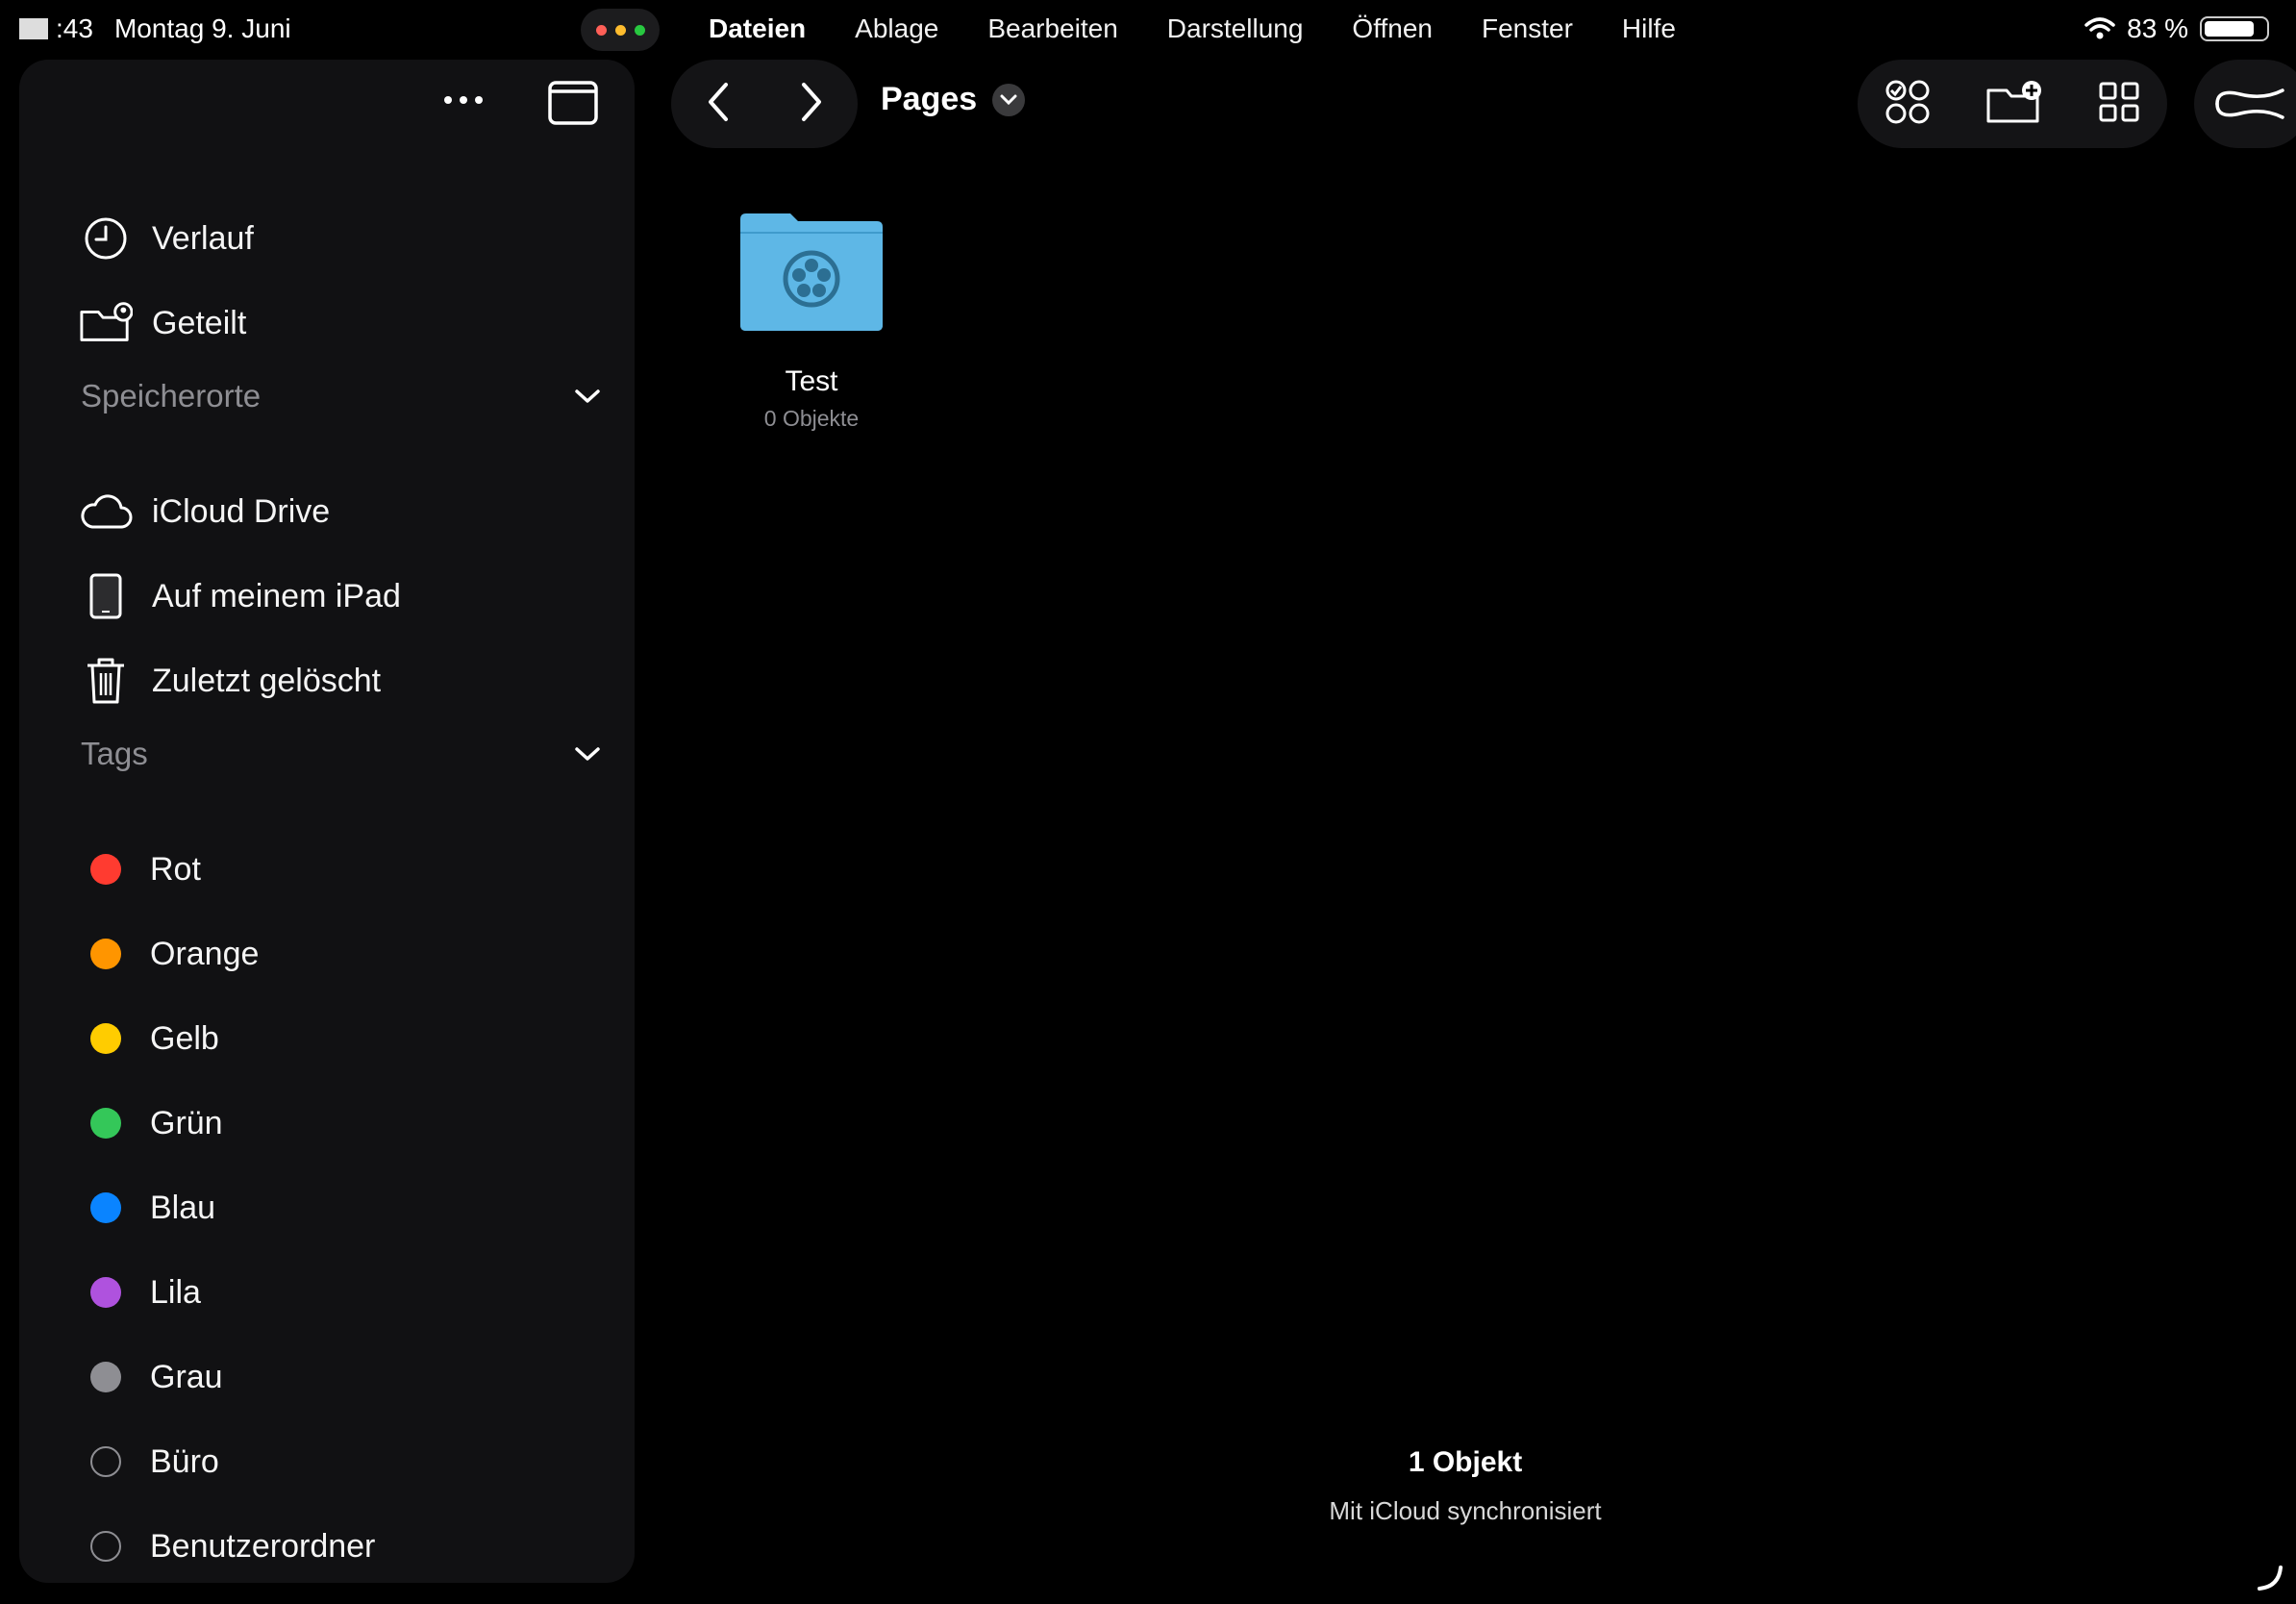 This screenshot has width=2296, height=1604. I want to click on sidebar-item-label: Auf meinem iPad, so click(276, 595).